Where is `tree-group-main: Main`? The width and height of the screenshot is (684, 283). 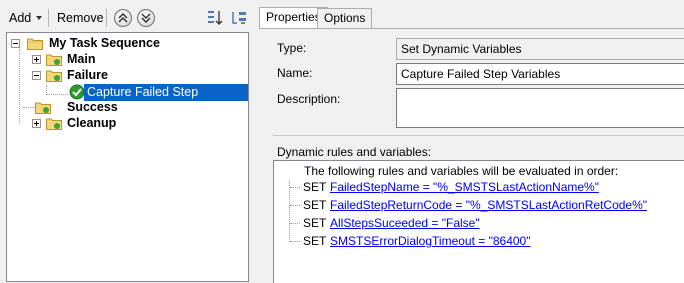 tree-group-main: Main is located at coordinates (81, 59).